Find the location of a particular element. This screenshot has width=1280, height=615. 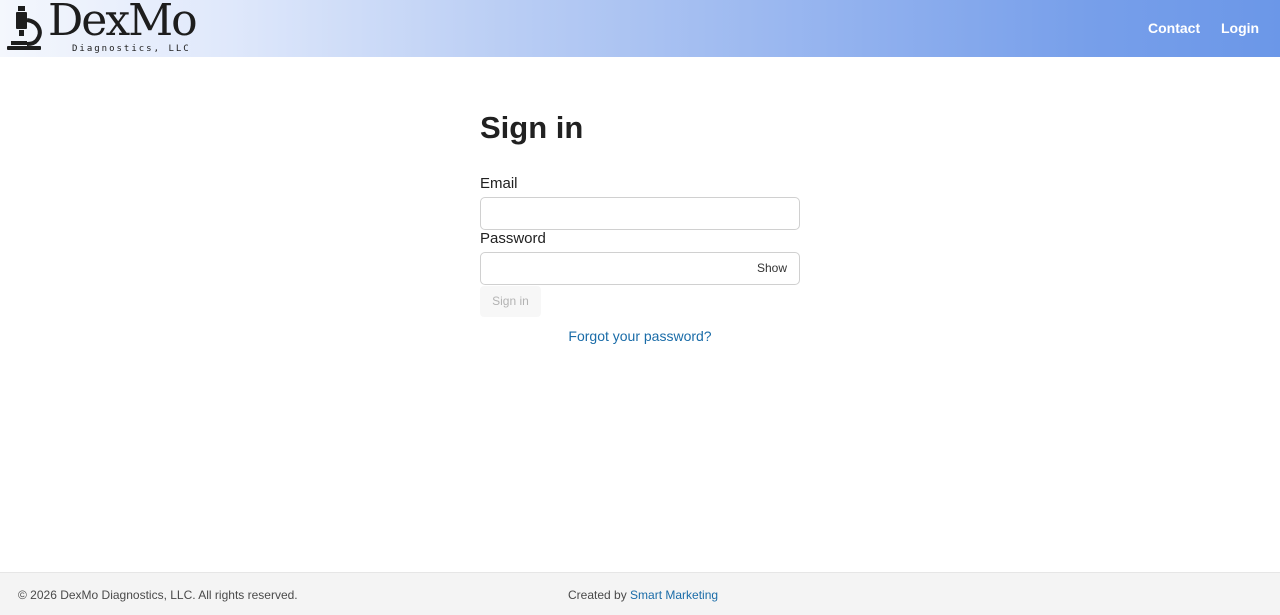

password-label: Password is located at coordinates (513, 238).